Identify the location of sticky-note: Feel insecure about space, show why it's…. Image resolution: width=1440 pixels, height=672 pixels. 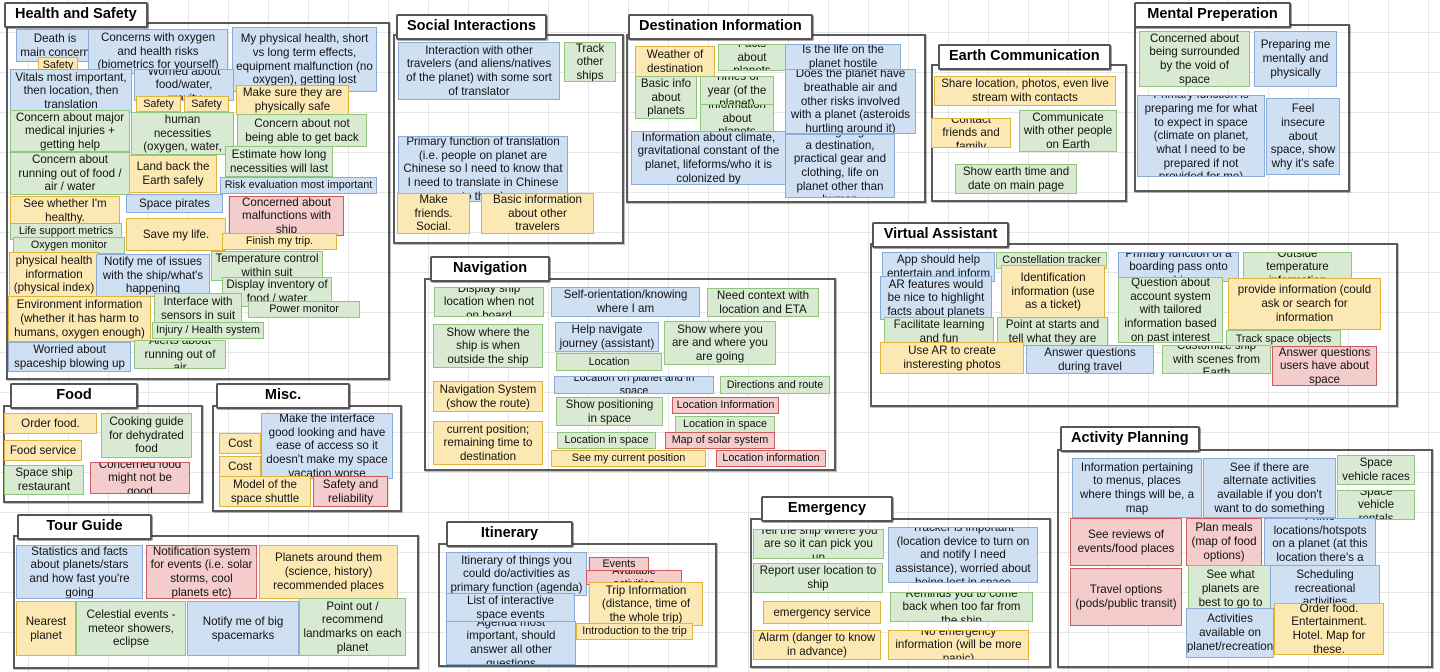
(1303, 136).